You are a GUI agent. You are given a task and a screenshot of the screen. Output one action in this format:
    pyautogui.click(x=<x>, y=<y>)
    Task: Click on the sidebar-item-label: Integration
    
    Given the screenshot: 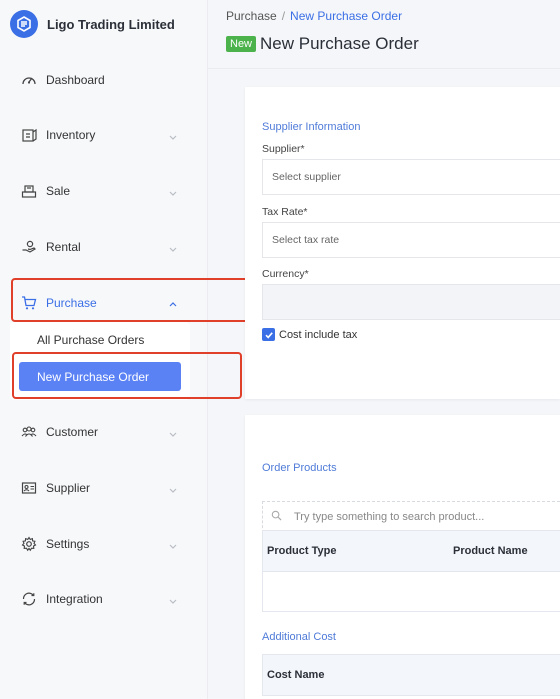 What is the action you would take?
    pyautogui.click(x=74, y=599)
    